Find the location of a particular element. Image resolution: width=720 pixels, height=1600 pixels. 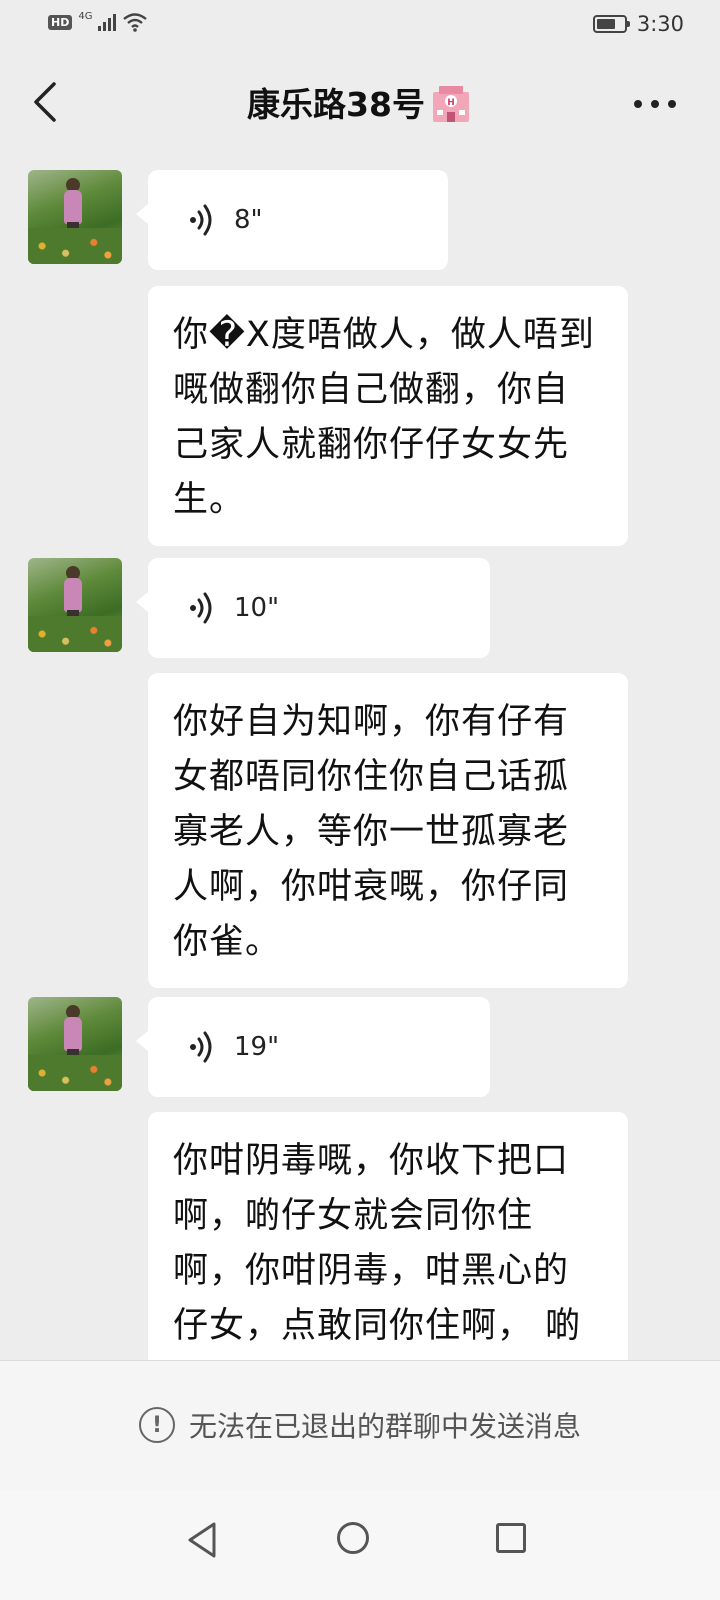

status-right: 3:30 is located at coordinates (638, 24).